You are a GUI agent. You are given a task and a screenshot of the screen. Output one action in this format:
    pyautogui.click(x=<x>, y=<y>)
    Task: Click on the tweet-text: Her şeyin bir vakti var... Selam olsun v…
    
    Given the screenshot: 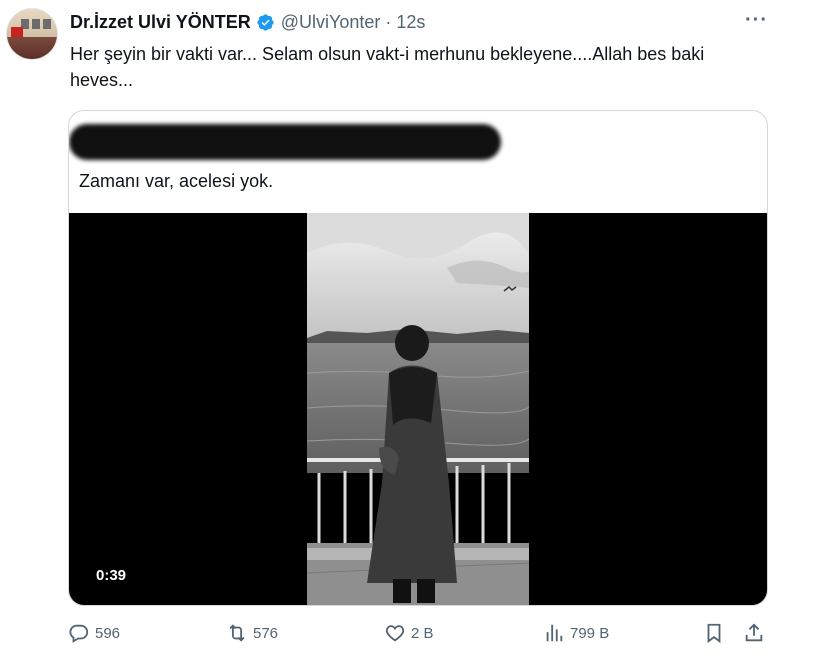 What is the action you would take?
    pyautogui.click(x=387, y=67)
    